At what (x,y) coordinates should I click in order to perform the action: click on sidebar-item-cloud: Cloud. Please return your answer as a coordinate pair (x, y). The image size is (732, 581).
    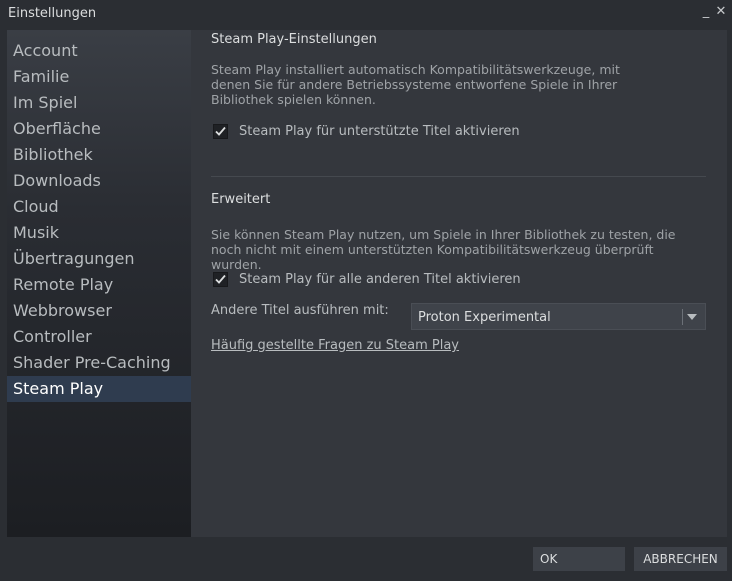
    Looking at the image, I should click on (99, 207).